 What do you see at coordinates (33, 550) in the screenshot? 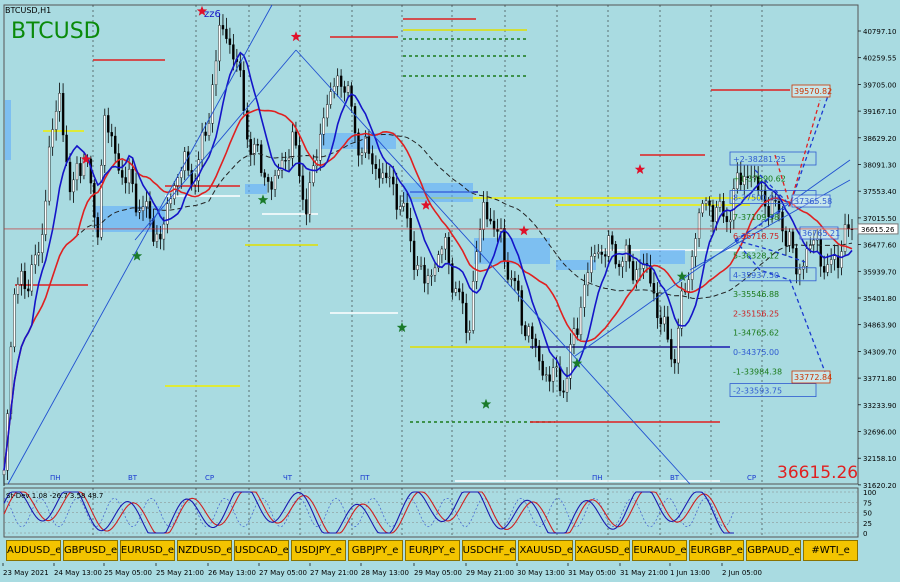
I see `symbol-button: AUDUSD_e` at bounding box center [33, 550].